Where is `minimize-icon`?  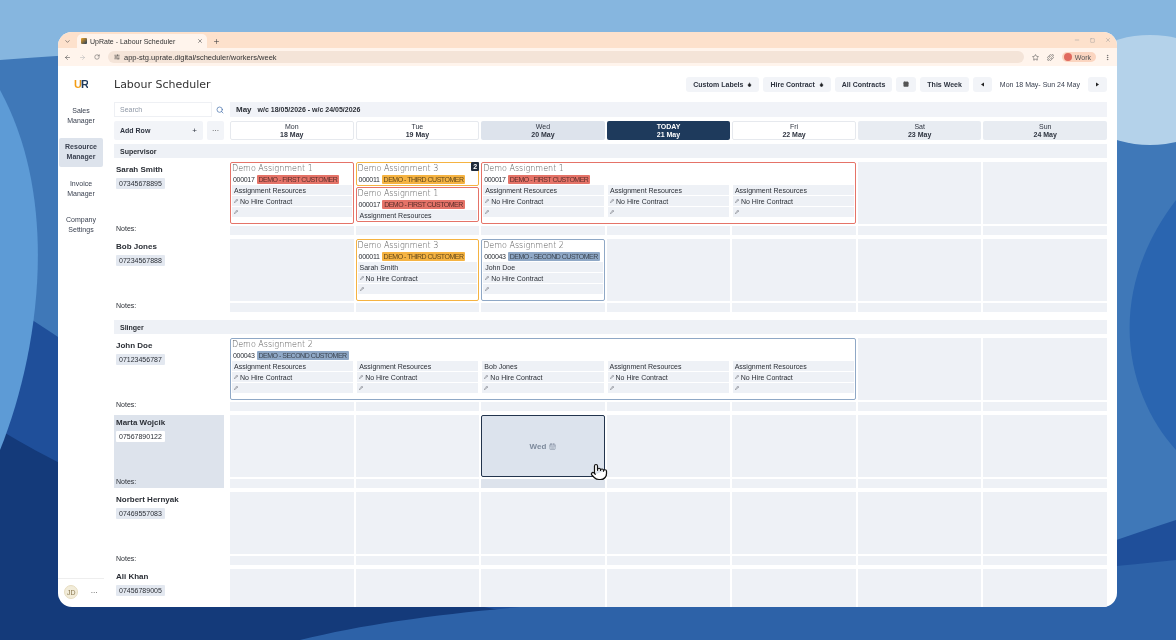
minimize-icon is located at coordinates (1077, 40).